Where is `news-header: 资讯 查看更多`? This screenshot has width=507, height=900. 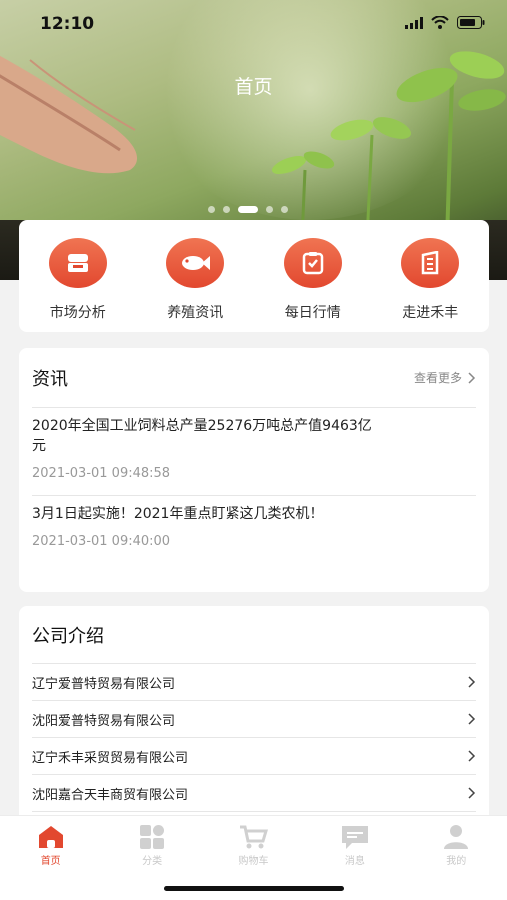
news-header: 资讯 查看更多 is located at coordinates (254, 378).